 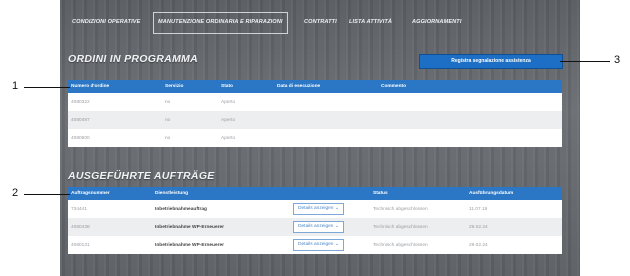 What do you see at coordinates (514, 193) in the screenshot?
I see `column-header: Ausführungsdatum` at bounding box center [514, 193].